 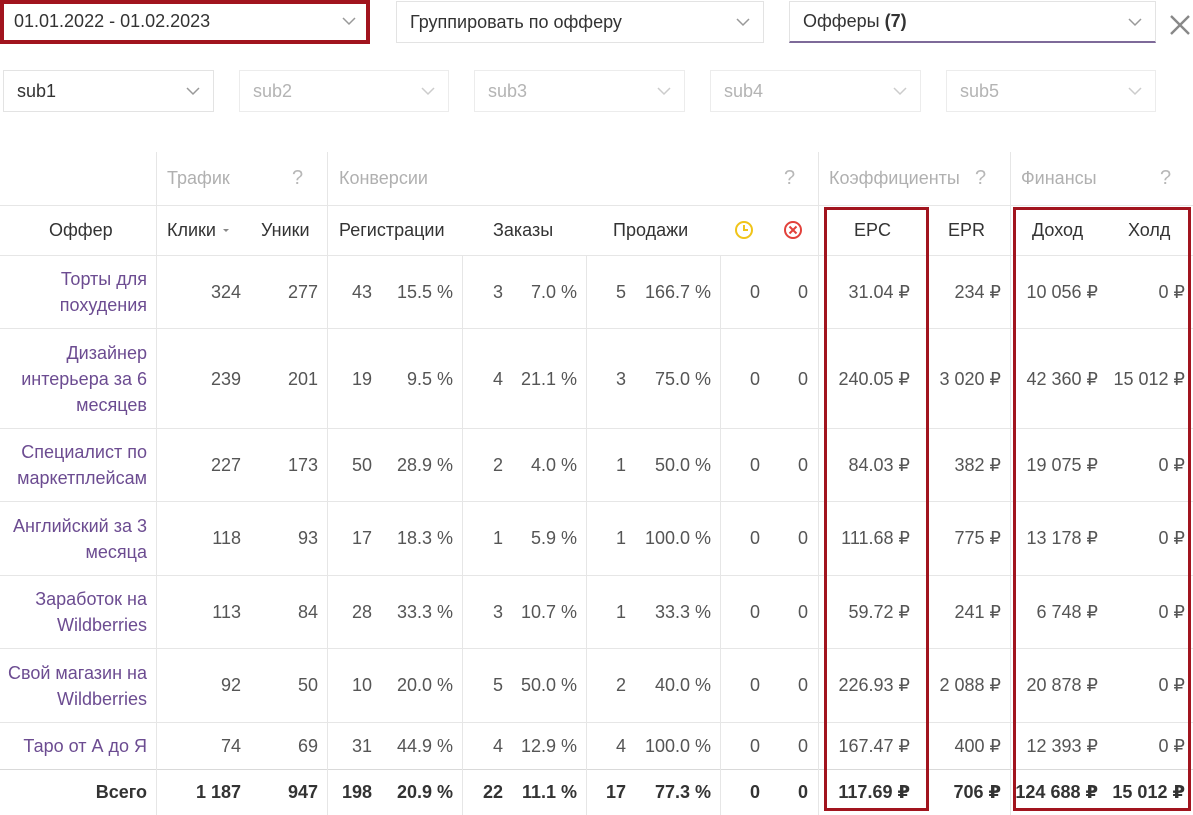 What do you see at coordinates (523, 230) in the screenshot?
I see `col-orders: Заказы` at bounding box center [523, 230].